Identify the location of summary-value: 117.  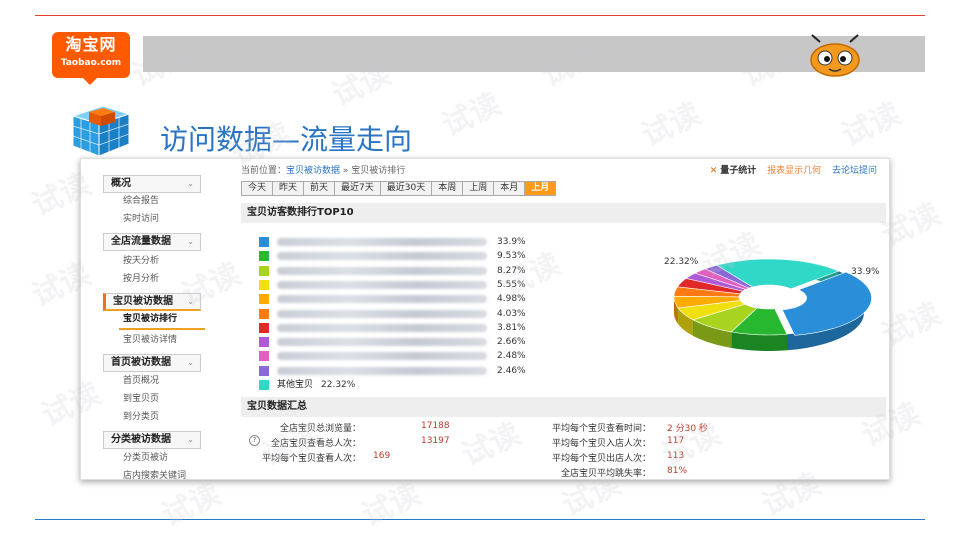
(676, 441).